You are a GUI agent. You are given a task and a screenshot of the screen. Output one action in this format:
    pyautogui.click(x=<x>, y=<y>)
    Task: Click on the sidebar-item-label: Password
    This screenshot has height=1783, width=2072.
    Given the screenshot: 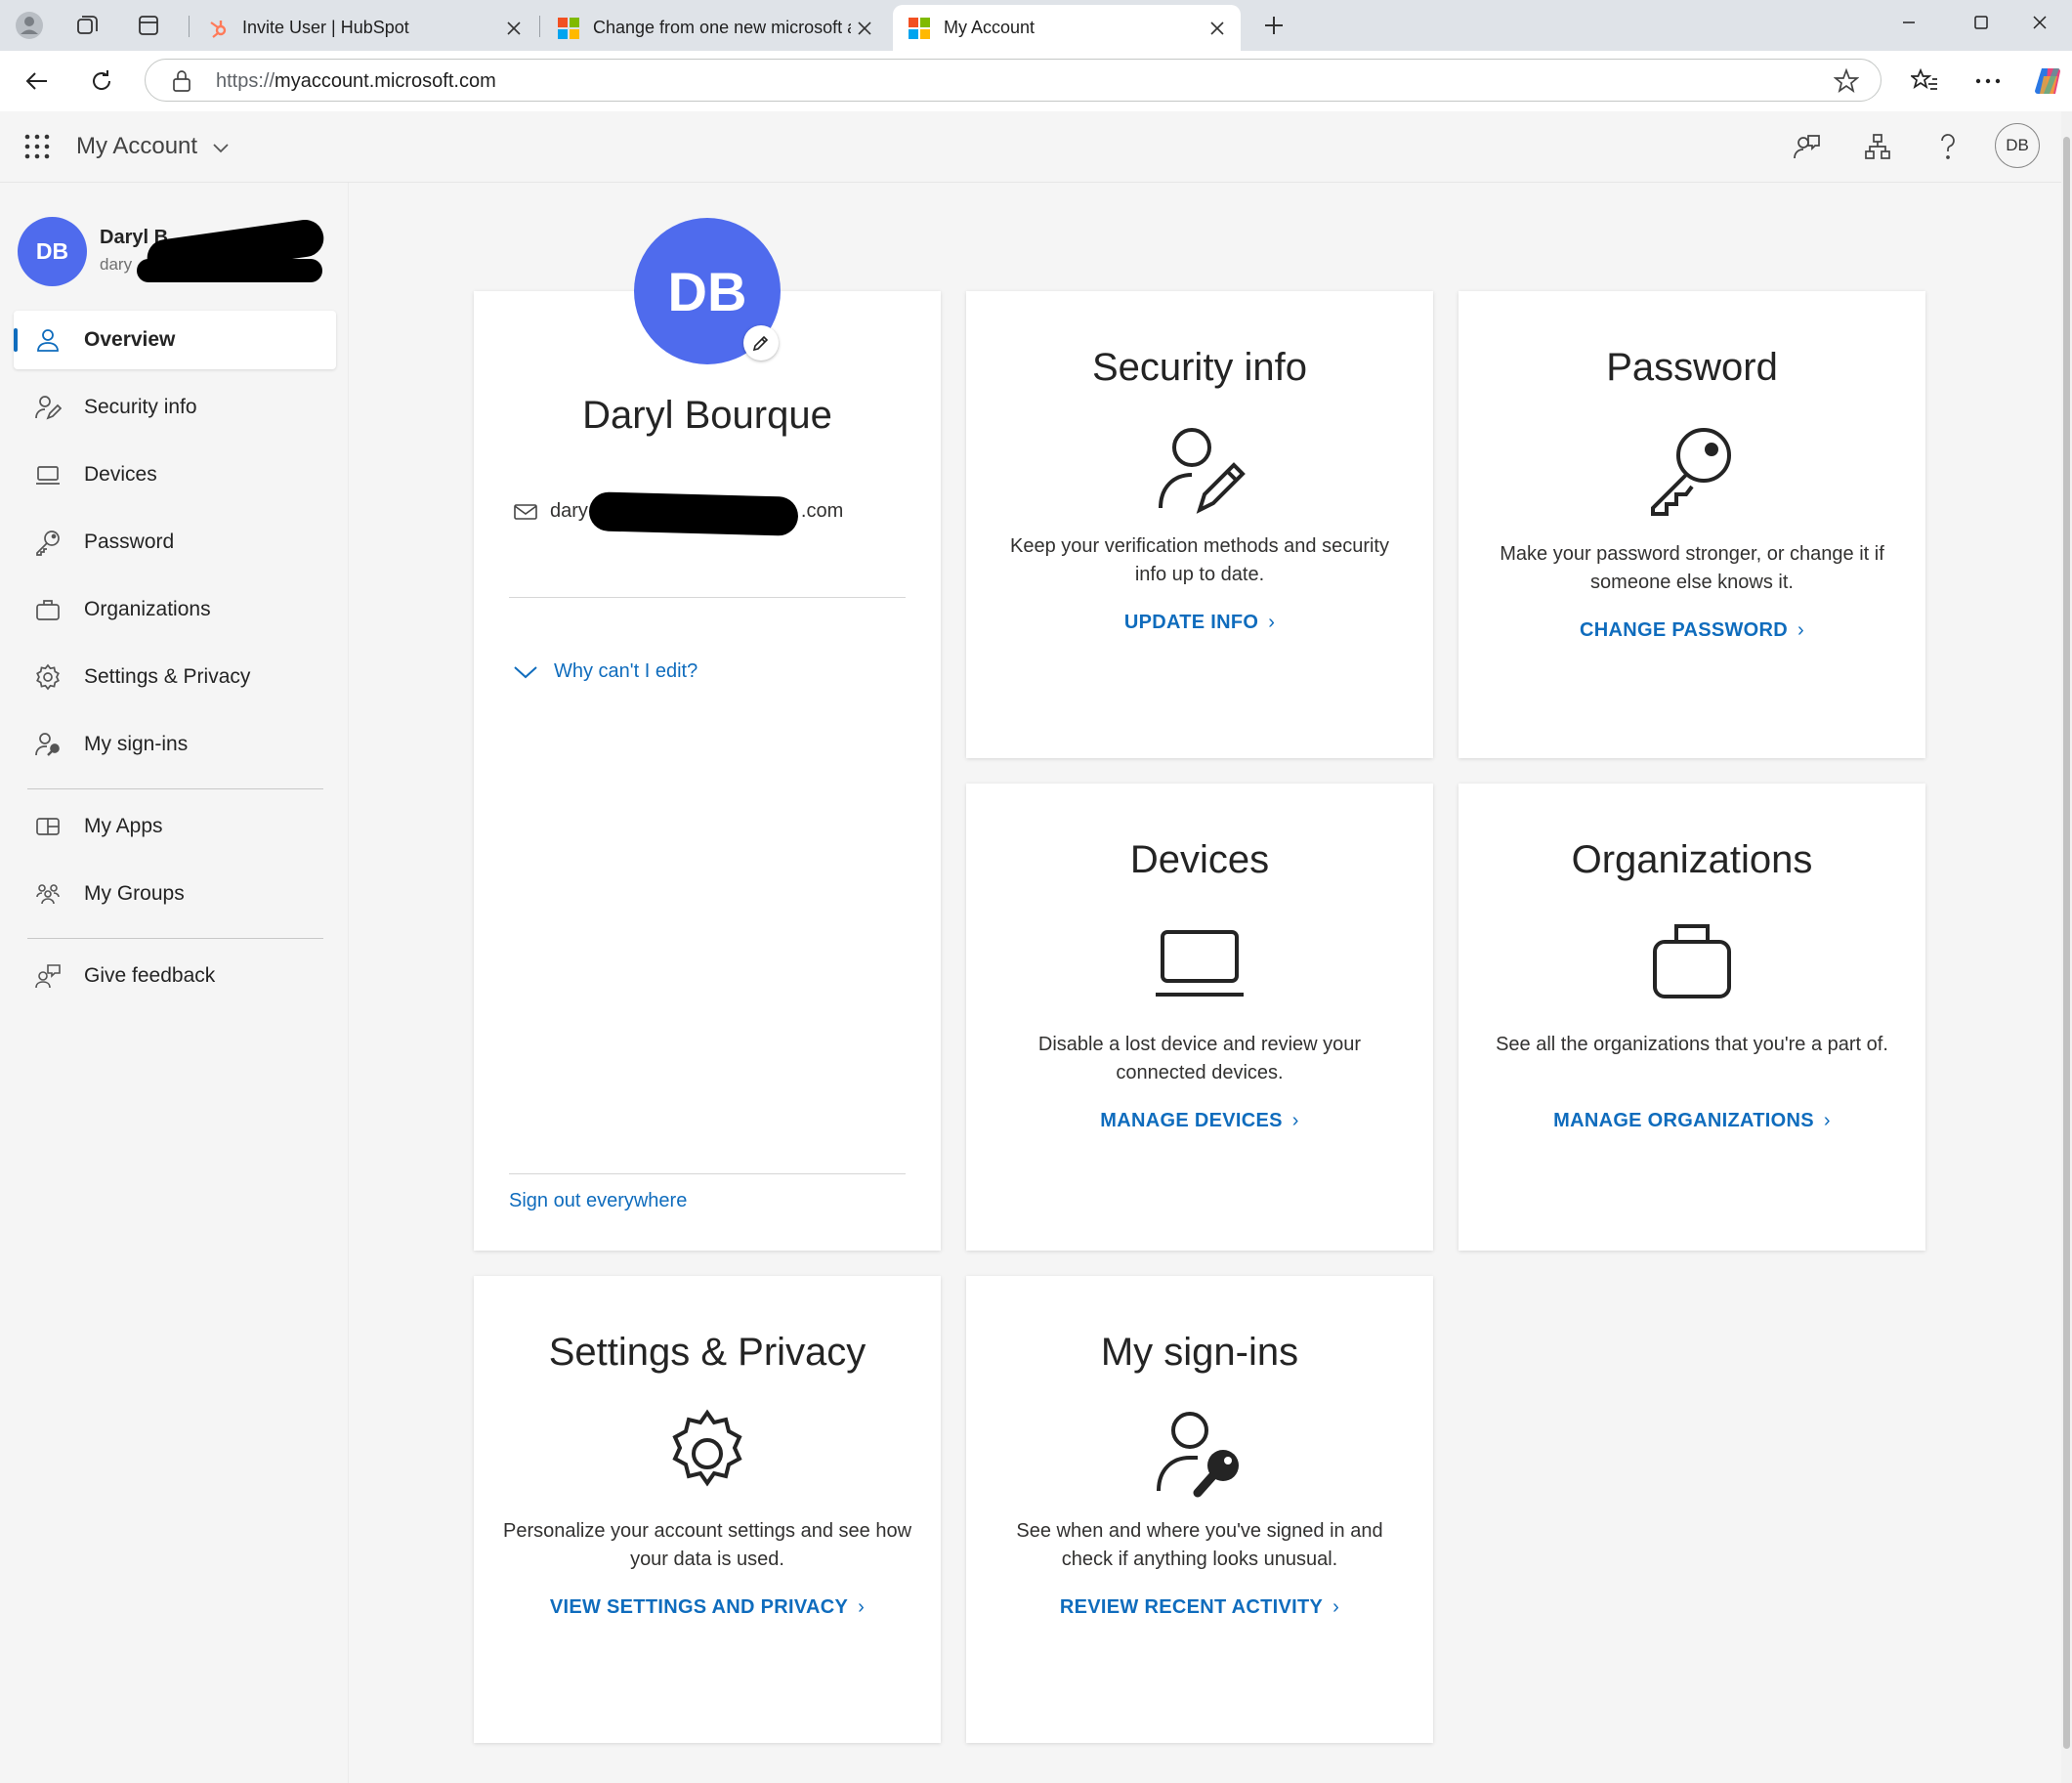 What is the action you would take?
    pyautogui.click(x=129, y=542)
    